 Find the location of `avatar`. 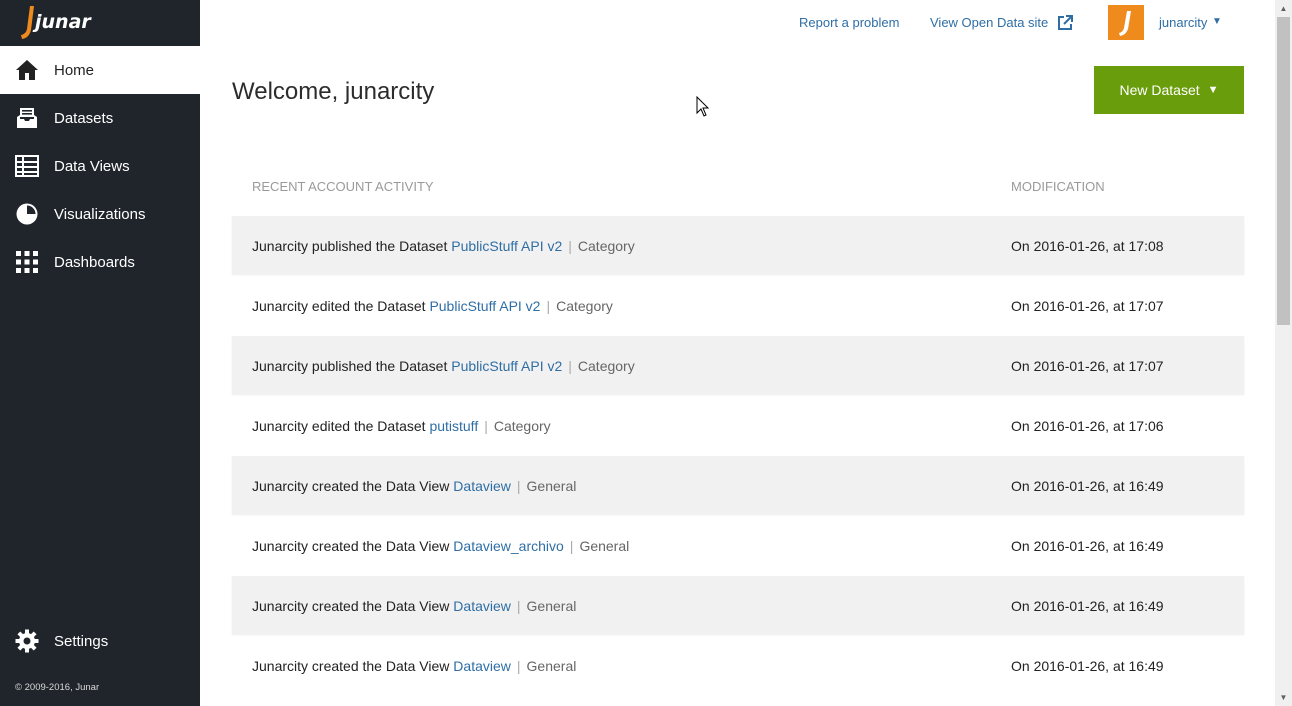

avatar is located at coordinates (1126, 22).